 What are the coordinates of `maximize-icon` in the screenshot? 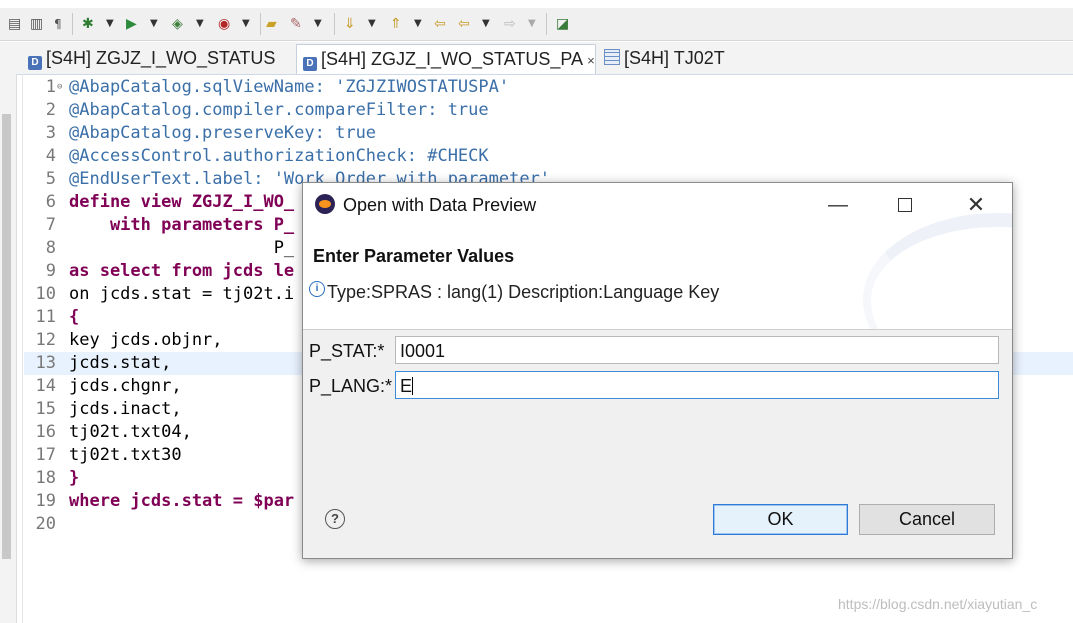 It's located at (905, 204).